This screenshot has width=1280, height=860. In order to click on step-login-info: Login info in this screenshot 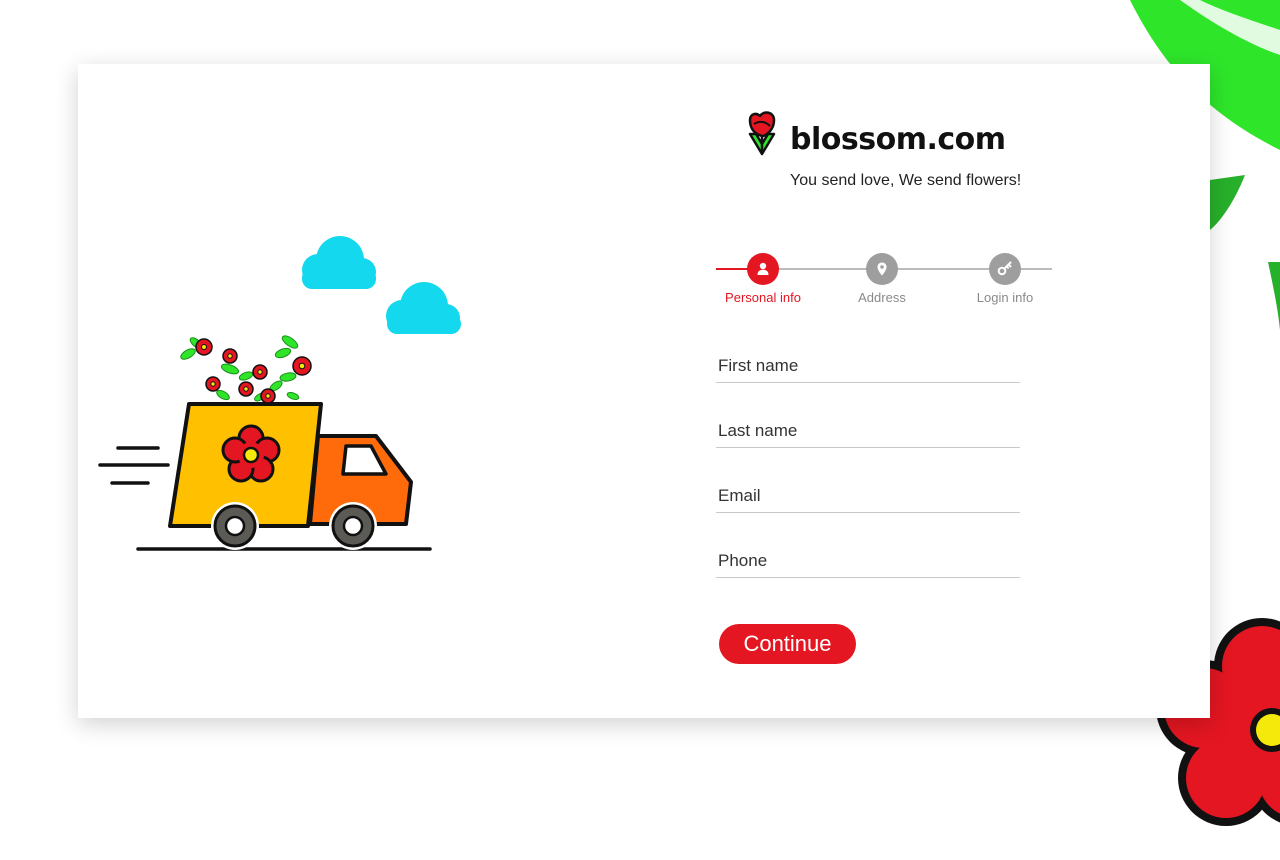, I will do `click(1005, 280)`.